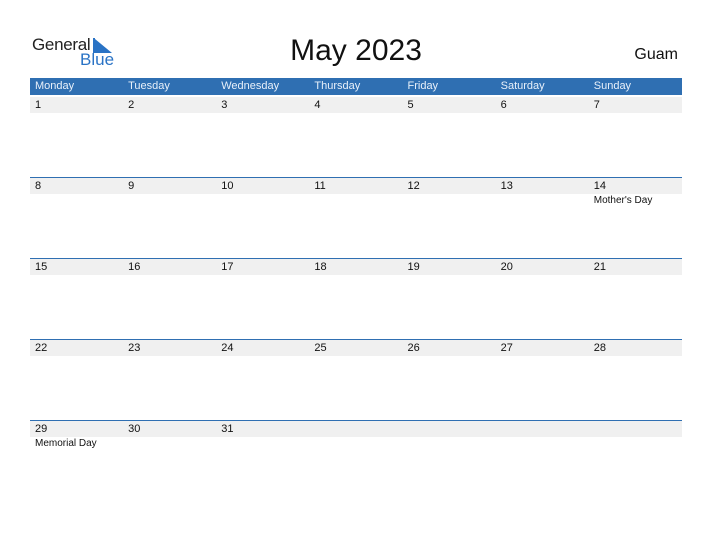 The width and height of the screenshot is (712, 550). What do you see at coordinates (55, 86) in the screenshot?
I see `weekday-monday: Monday` at bounding box center [55, 86].